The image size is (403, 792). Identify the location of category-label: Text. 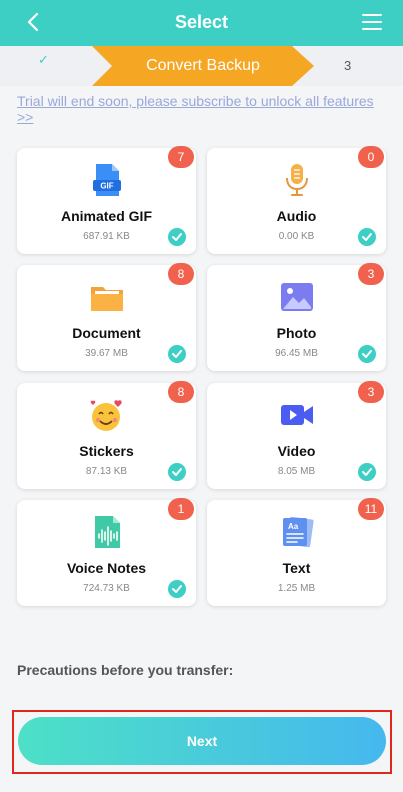
(296, 568).